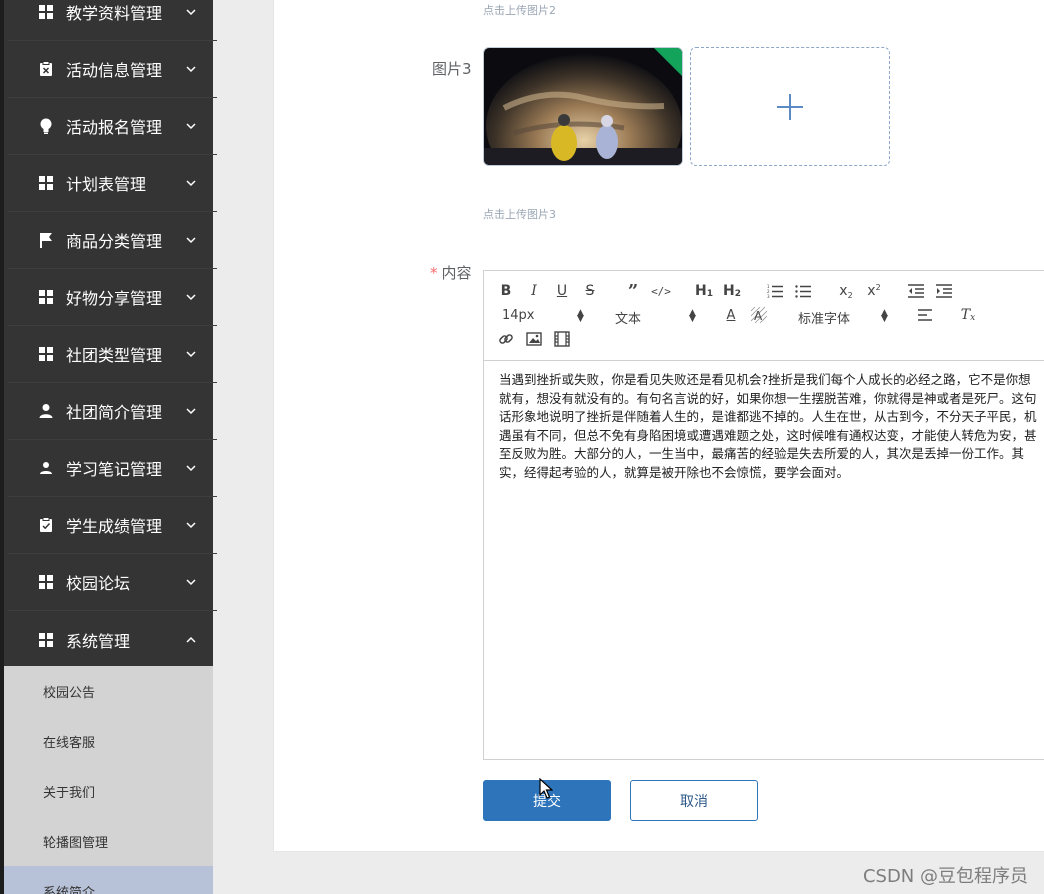 This screenshot has height=894, width=1044. What do you see at coordinates (846, 291) in the screenshot?
I see `subscript-icon: x2` at bounding box center [846, 291].